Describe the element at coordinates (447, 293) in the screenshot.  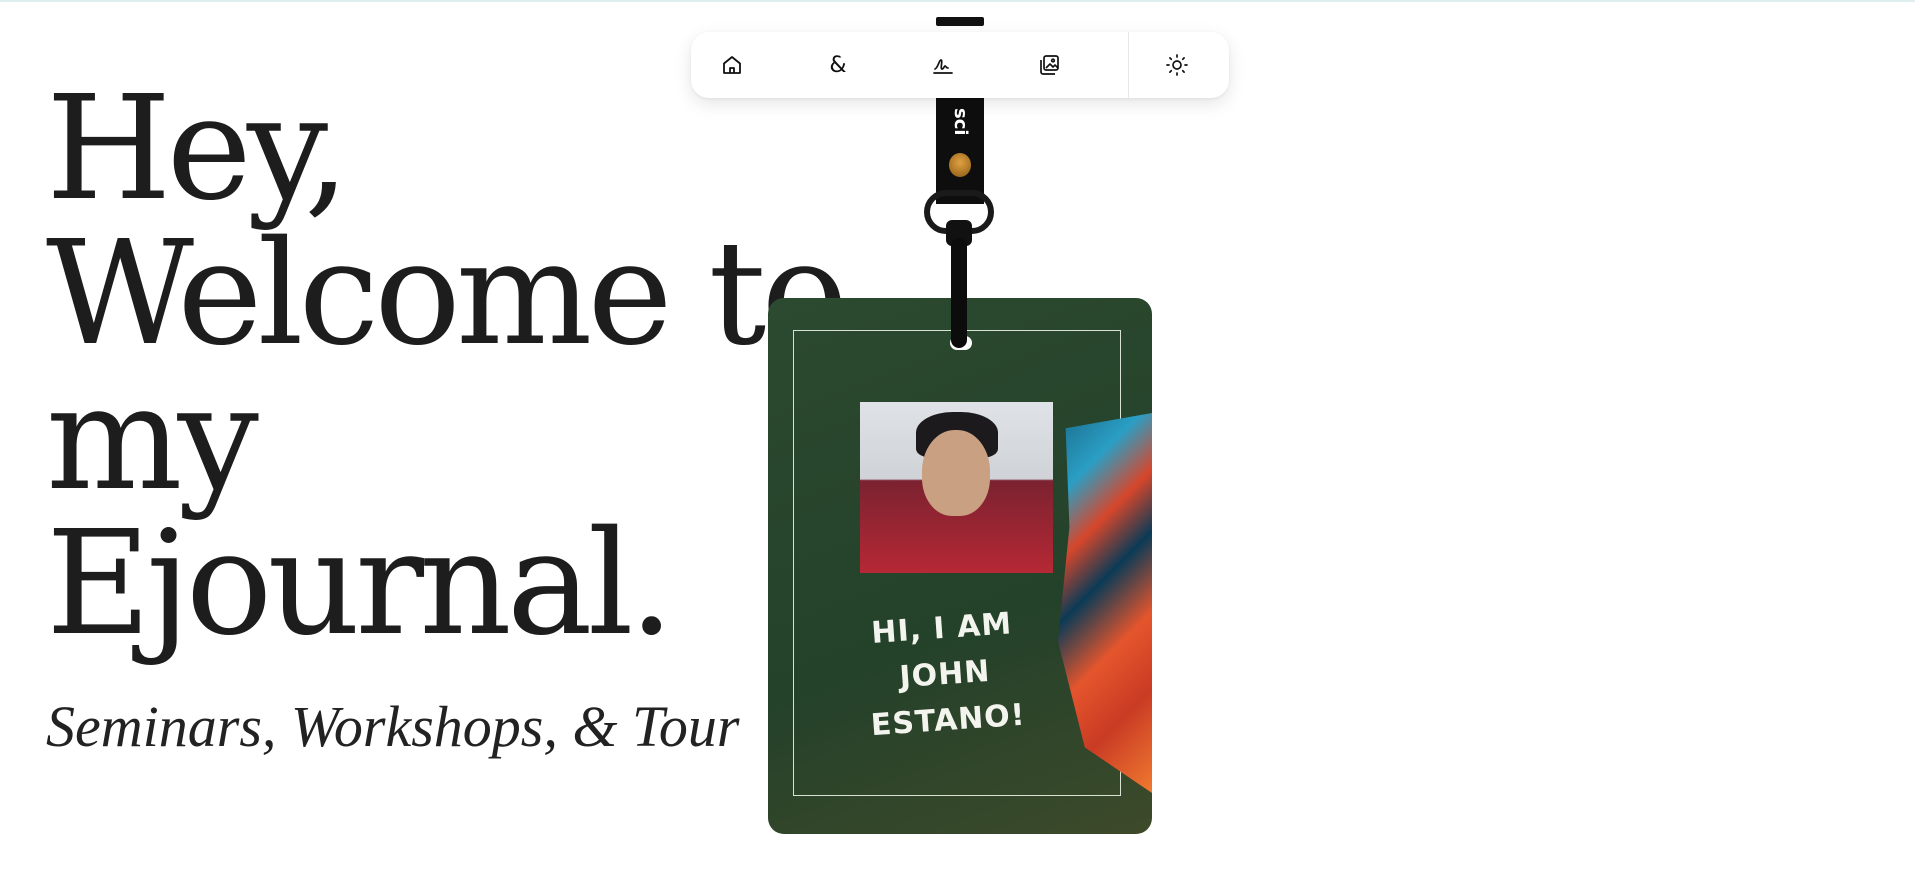
I see `hero-line-2: Welcome to` at that location.